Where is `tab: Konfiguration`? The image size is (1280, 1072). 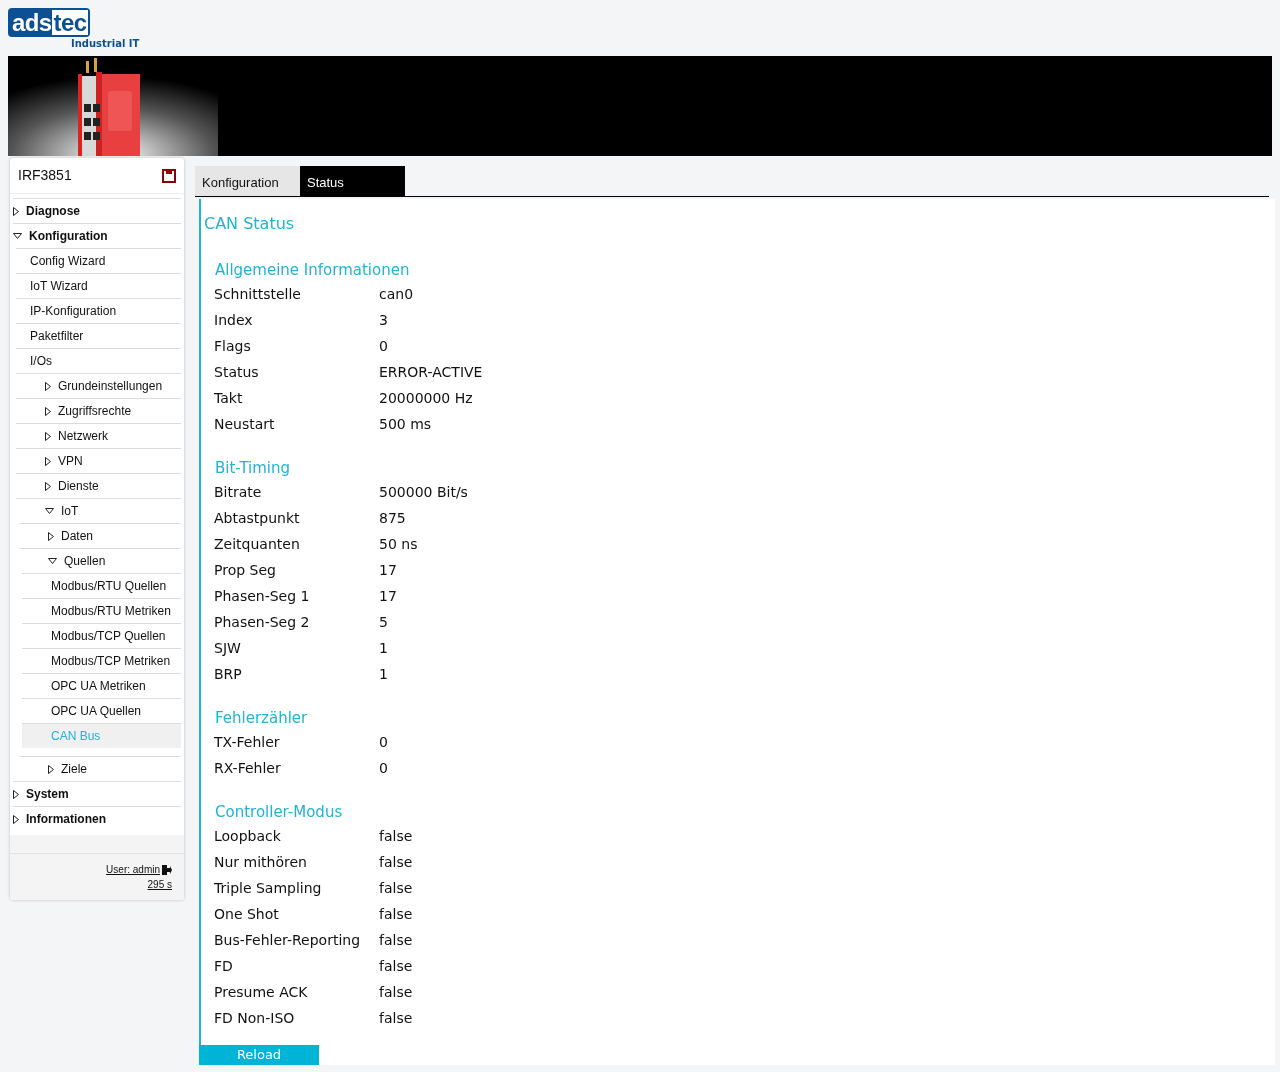 tab: Konfiguration is located at coordinates (247, 181).